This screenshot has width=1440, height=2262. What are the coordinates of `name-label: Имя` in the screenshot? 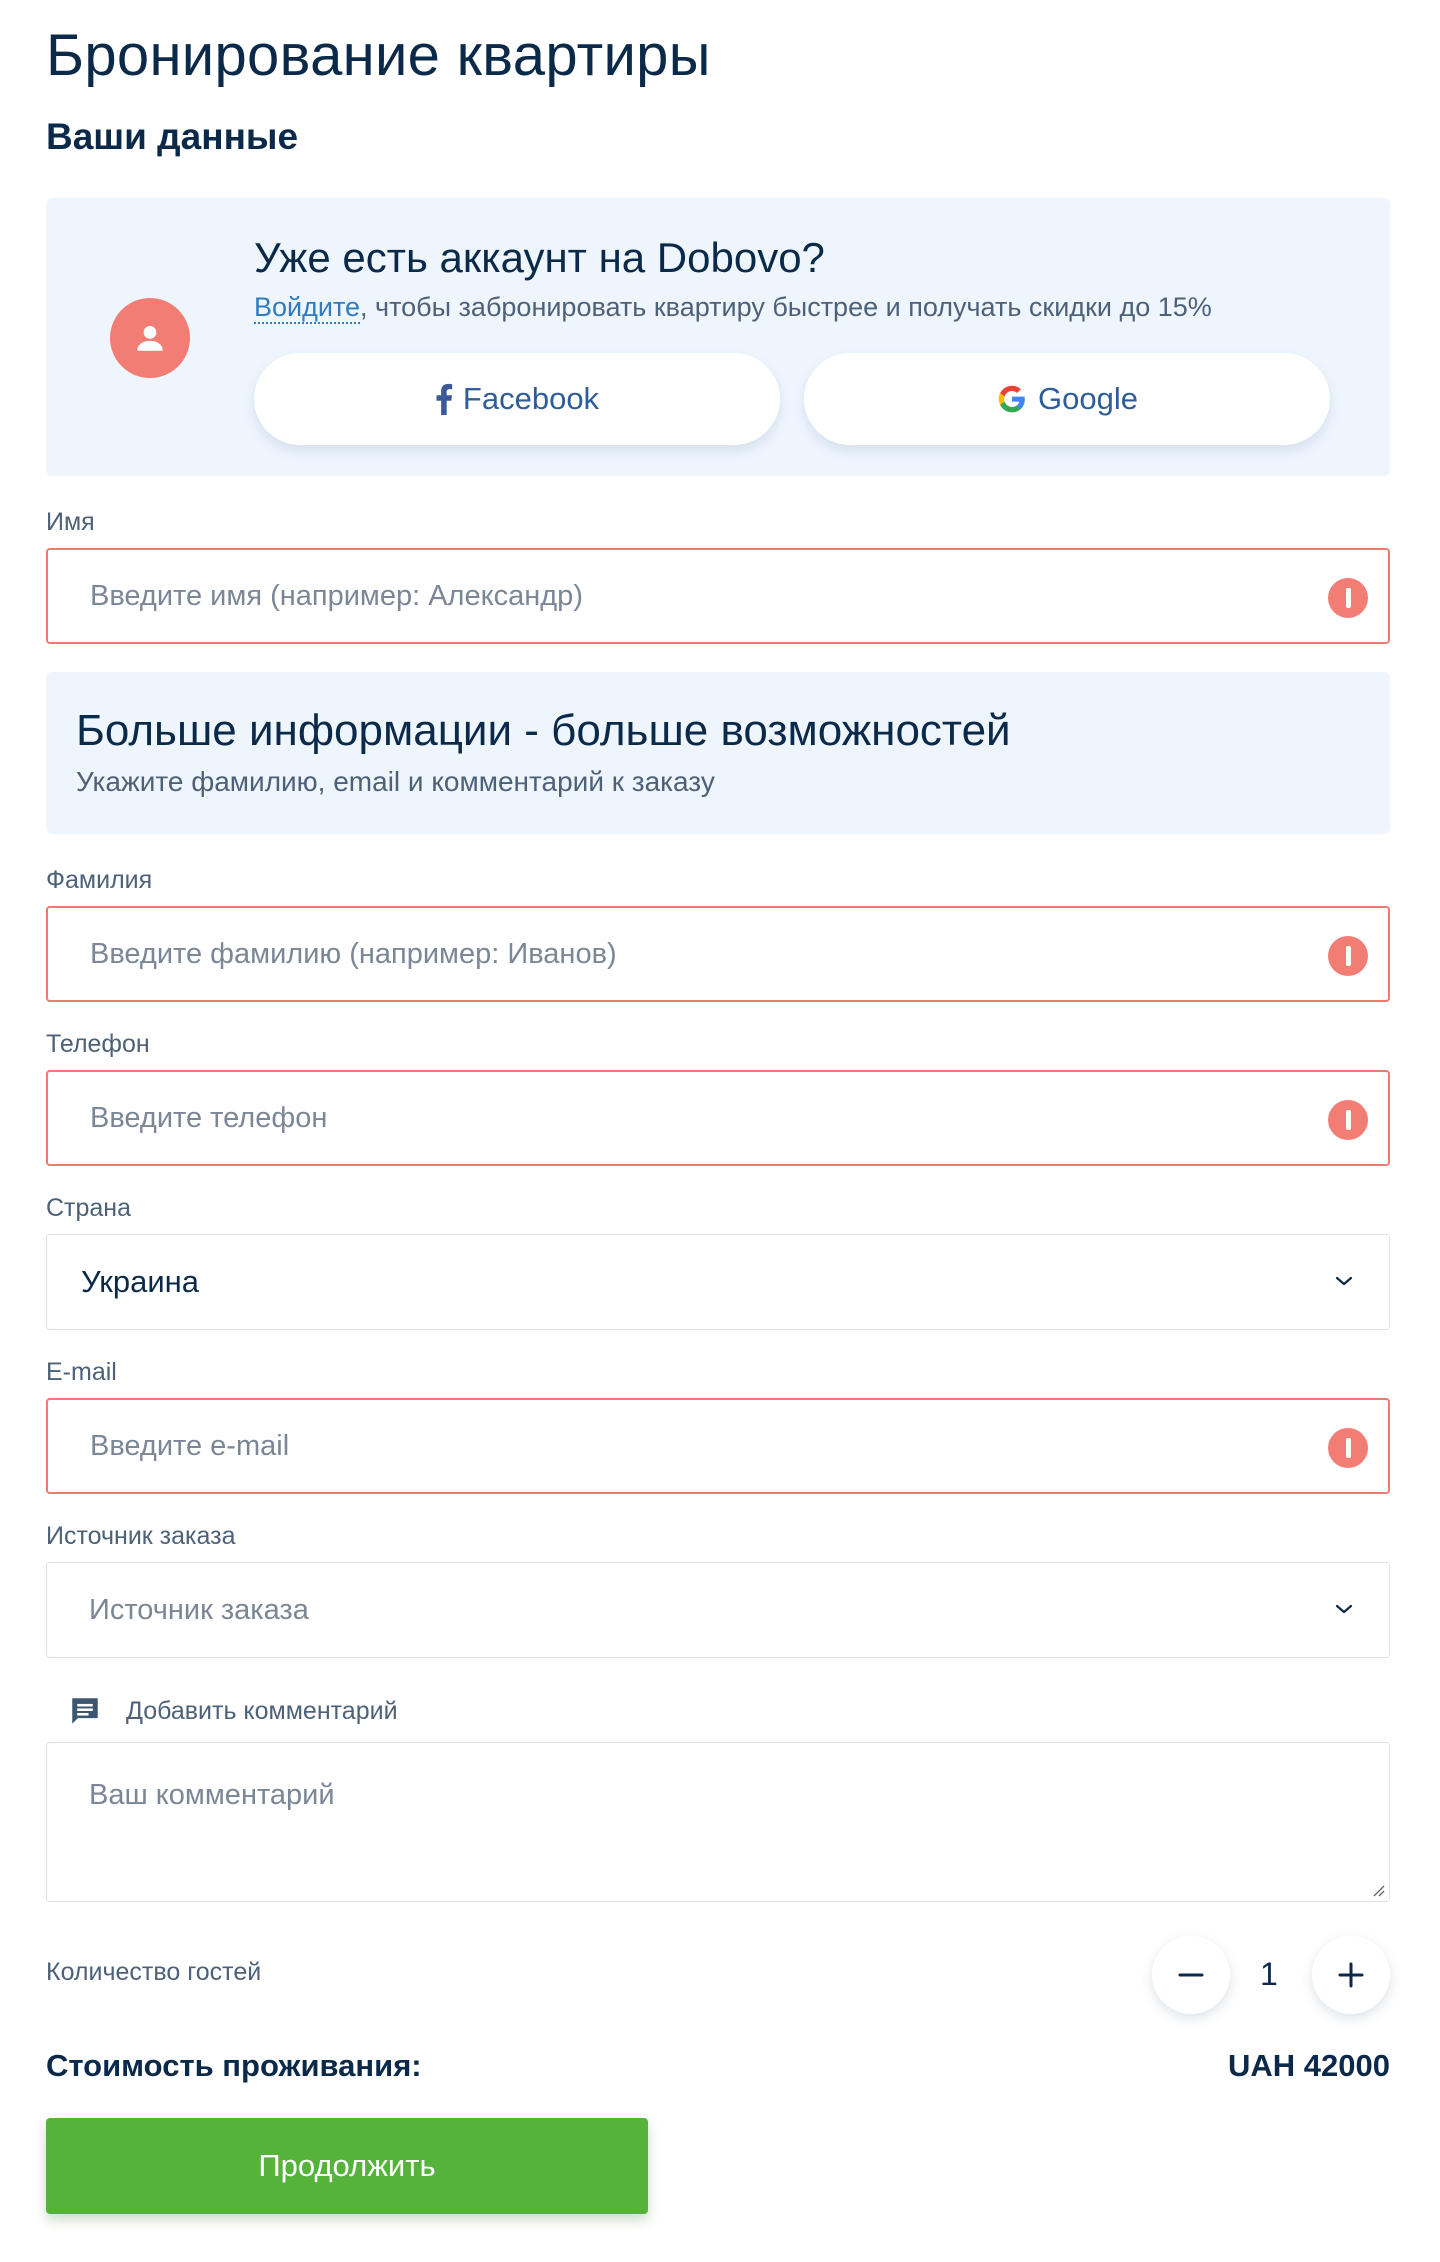 It's located at (70, 522).